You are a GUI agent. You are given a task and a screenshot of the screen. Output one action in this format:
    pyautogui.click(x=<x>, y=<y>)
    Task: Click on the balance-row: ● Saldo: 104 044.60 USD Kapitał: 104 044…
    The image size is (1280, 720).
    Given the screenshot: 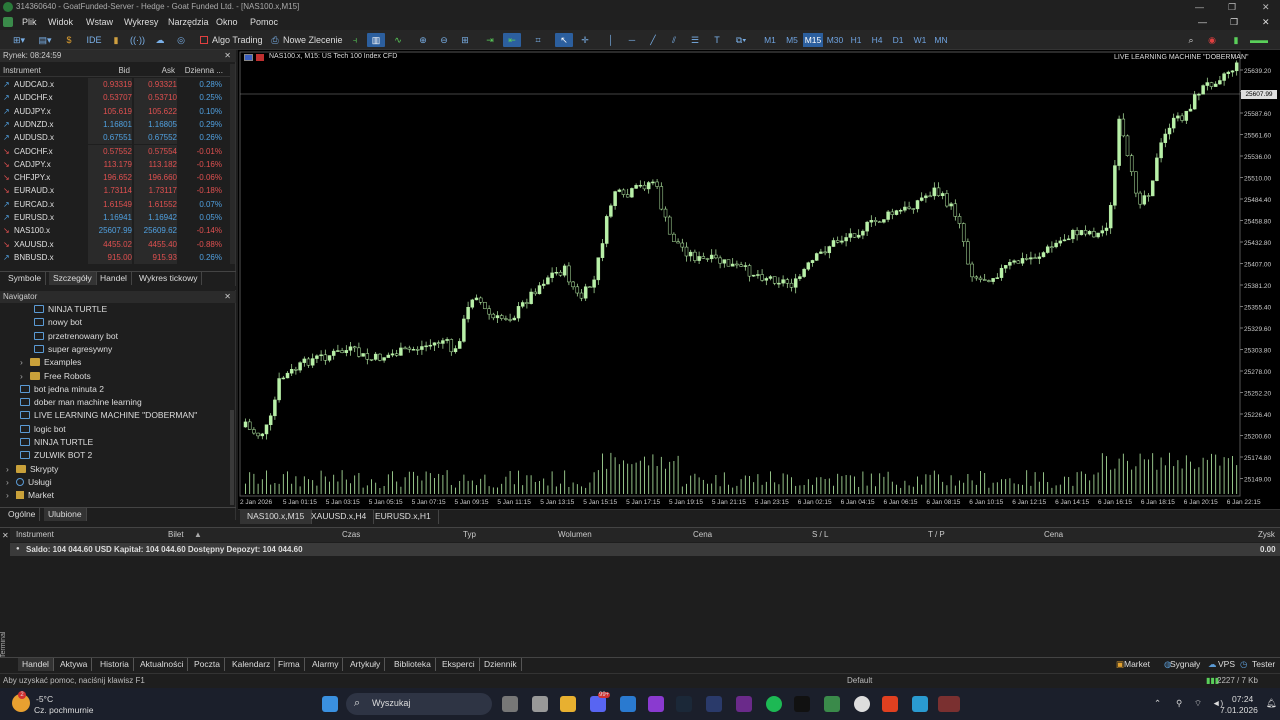 What is the action you would take?
    pyautogui.click(x=645, y=549)
    